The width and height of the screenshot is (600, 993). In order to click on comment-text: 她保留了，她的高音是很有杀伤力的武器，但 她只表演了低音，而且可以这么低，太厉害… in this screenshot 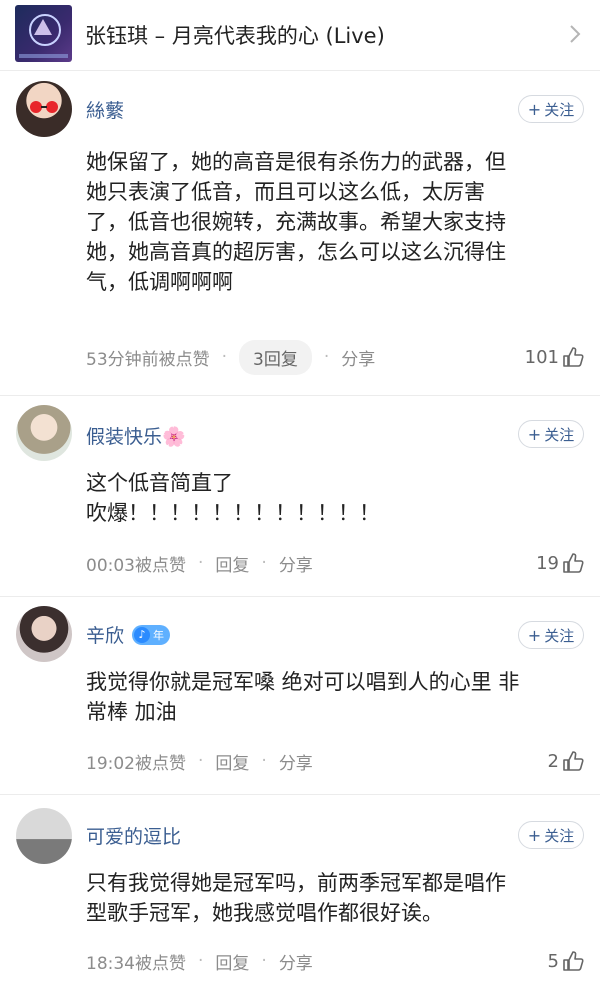, I will do `click(296, 222)`.